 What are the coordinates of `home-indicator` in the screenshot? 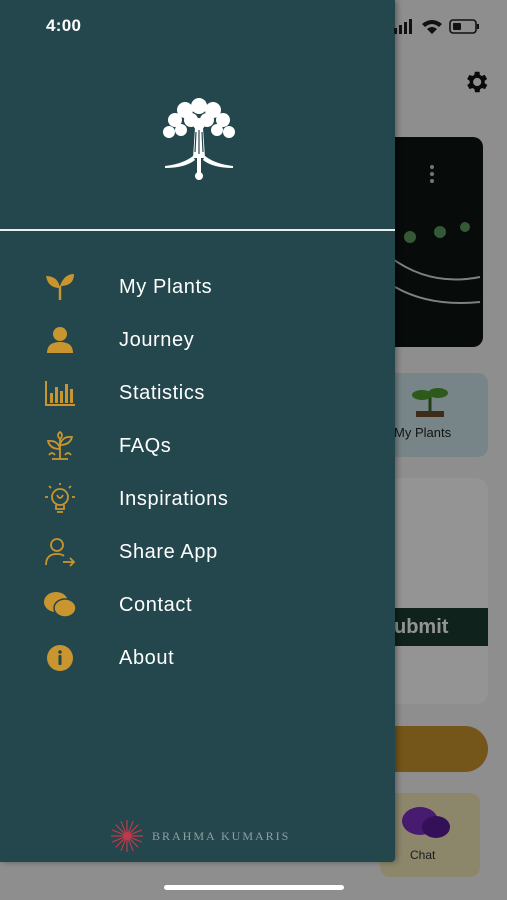 It's located at (254, 887).